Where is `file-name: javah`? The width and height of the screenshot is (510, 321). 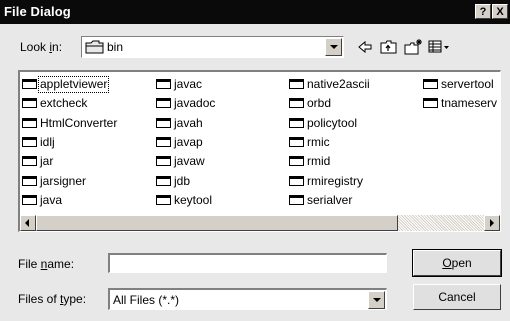
file-name: javah is located at coordinates (188, 122).